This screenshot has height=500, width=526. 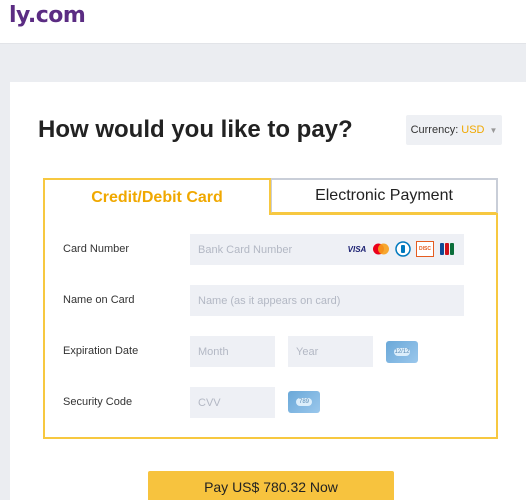 What do you see at coordinates (493, 130) in the screenshot?
I see `chevron-down-icon: ▼` at bounding box center [493, 130].